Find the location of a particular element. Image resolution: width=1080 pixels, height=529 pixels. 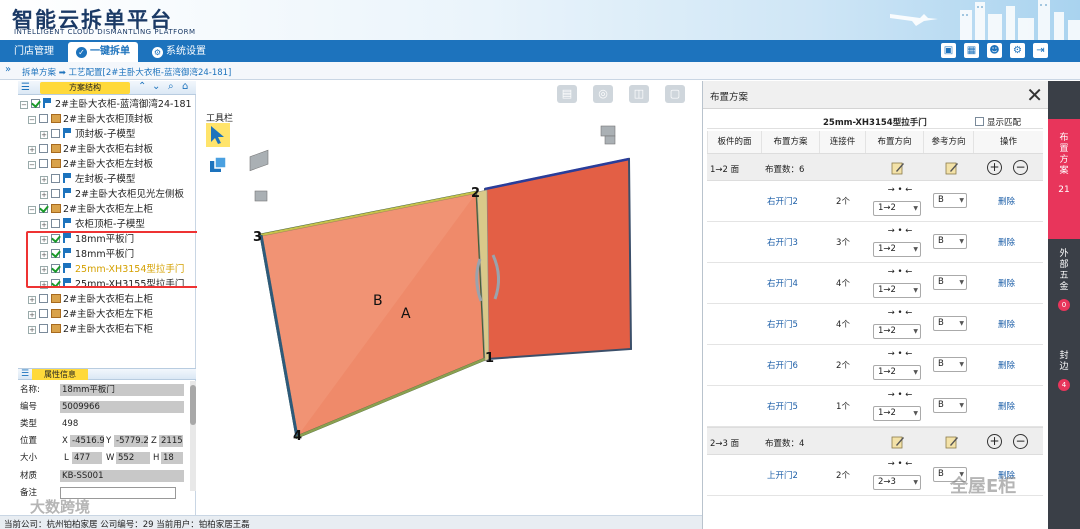

collapse-chevron-icon: » is located at coordinates (8, 69).